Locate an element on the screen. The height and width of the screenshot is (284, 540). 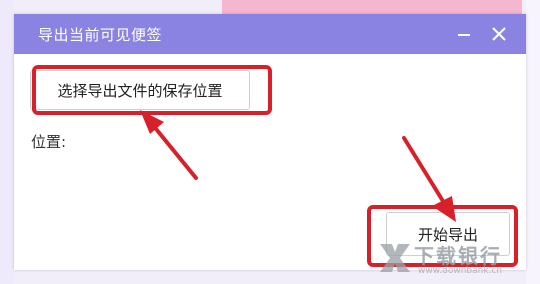
dialog-titlebar: 导出当前可见便签 is located at coordinates (270, 34).